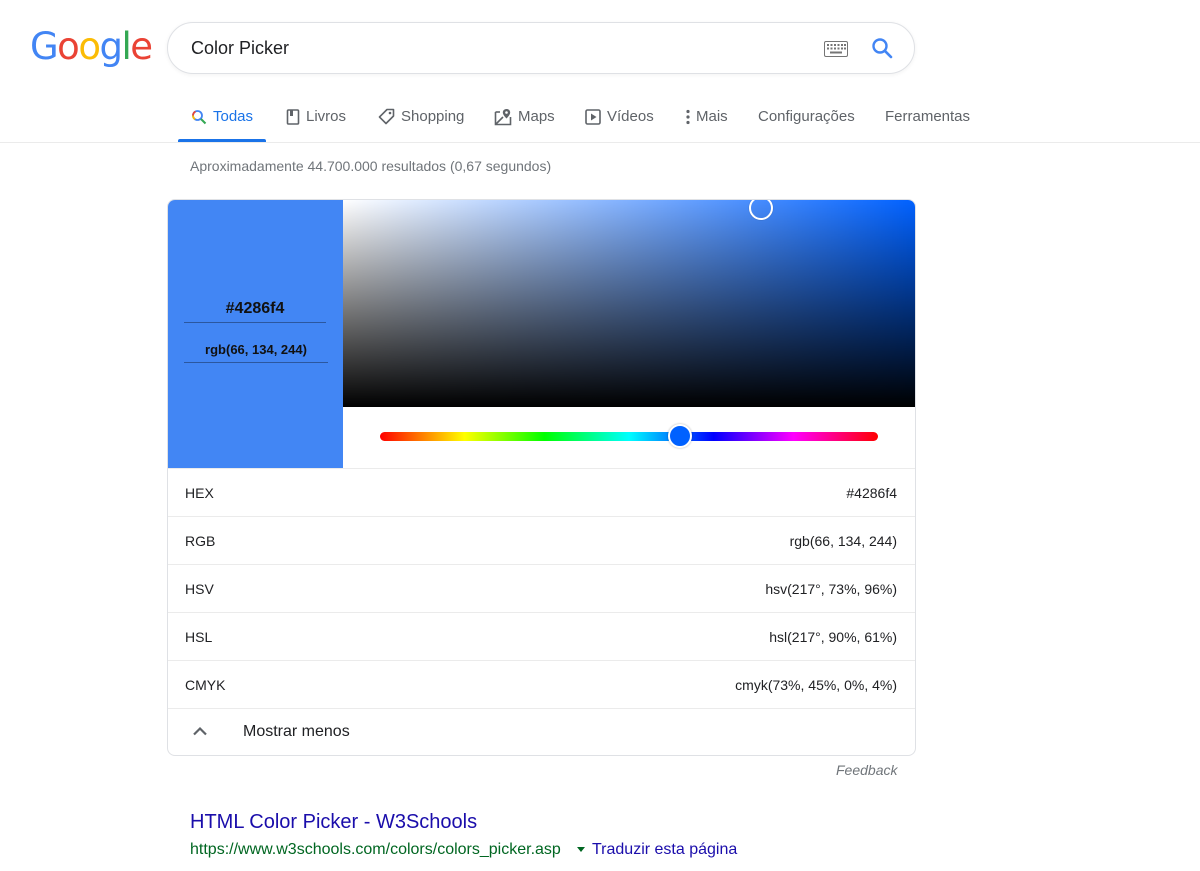 This screenshot has height=871, width=1200. I want to click on tab-mais: Mais, so click(706, 116).